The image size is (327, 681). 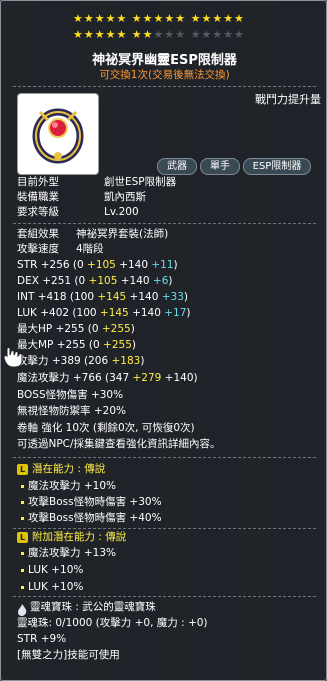 I want to click on soul-str: STR +9%, so click(x=42, y=639).